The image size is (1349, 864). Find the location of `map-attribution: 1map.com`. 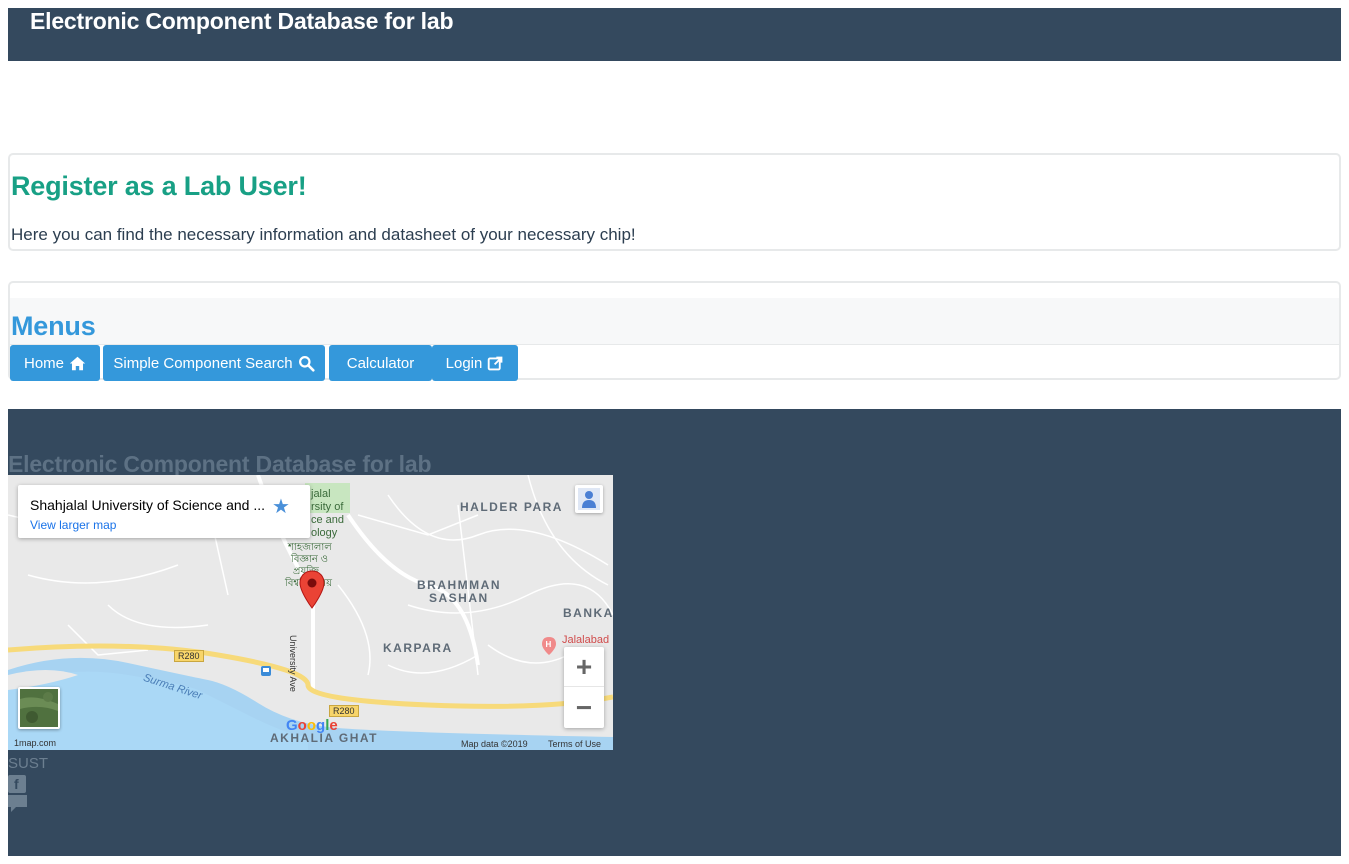

map-attribution: 1map.com is located at coordinates (35, 743).